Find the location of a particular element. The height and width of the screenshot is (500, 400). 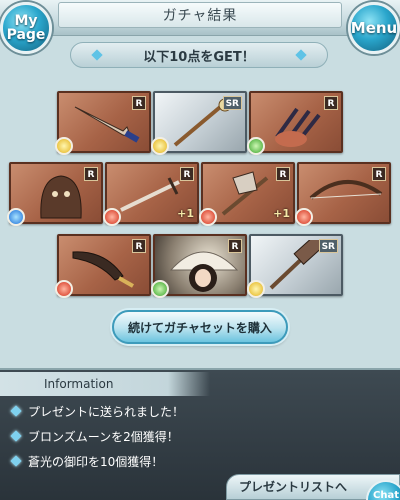

item-card-2: SR is located at coordinates (199, 123).